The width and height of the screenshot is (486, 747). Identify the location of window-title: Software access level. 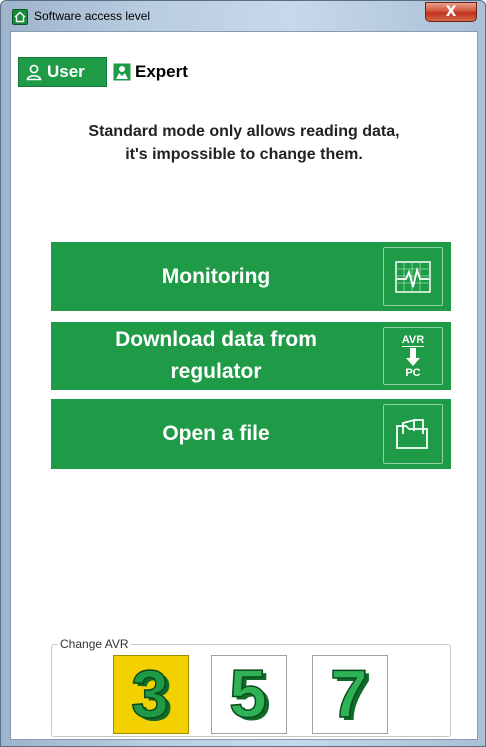
(92, 16).